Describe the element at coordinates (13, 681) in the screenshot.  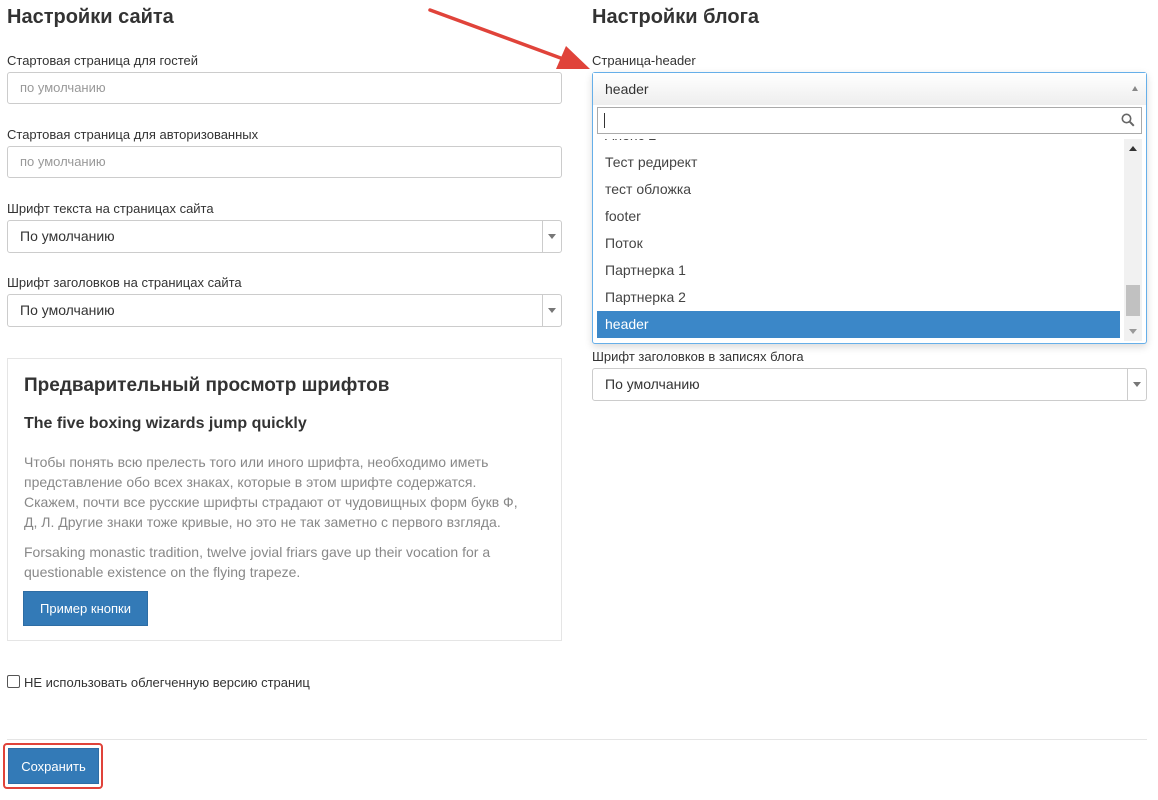
I see `lite-version-checkbox` at that location.